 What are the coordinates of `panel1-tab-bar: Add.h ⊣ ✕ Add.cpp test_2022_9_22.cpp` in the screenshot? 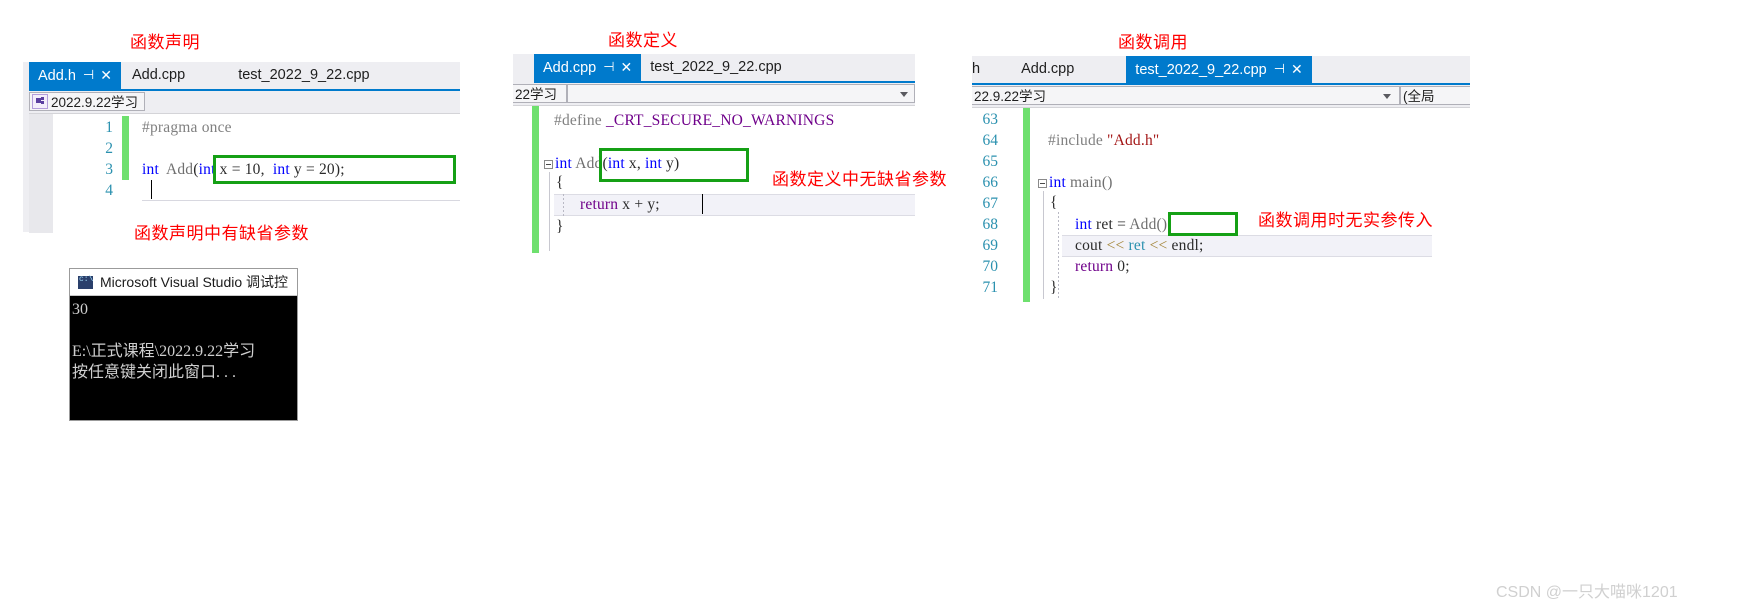 It's located at (244, 76).